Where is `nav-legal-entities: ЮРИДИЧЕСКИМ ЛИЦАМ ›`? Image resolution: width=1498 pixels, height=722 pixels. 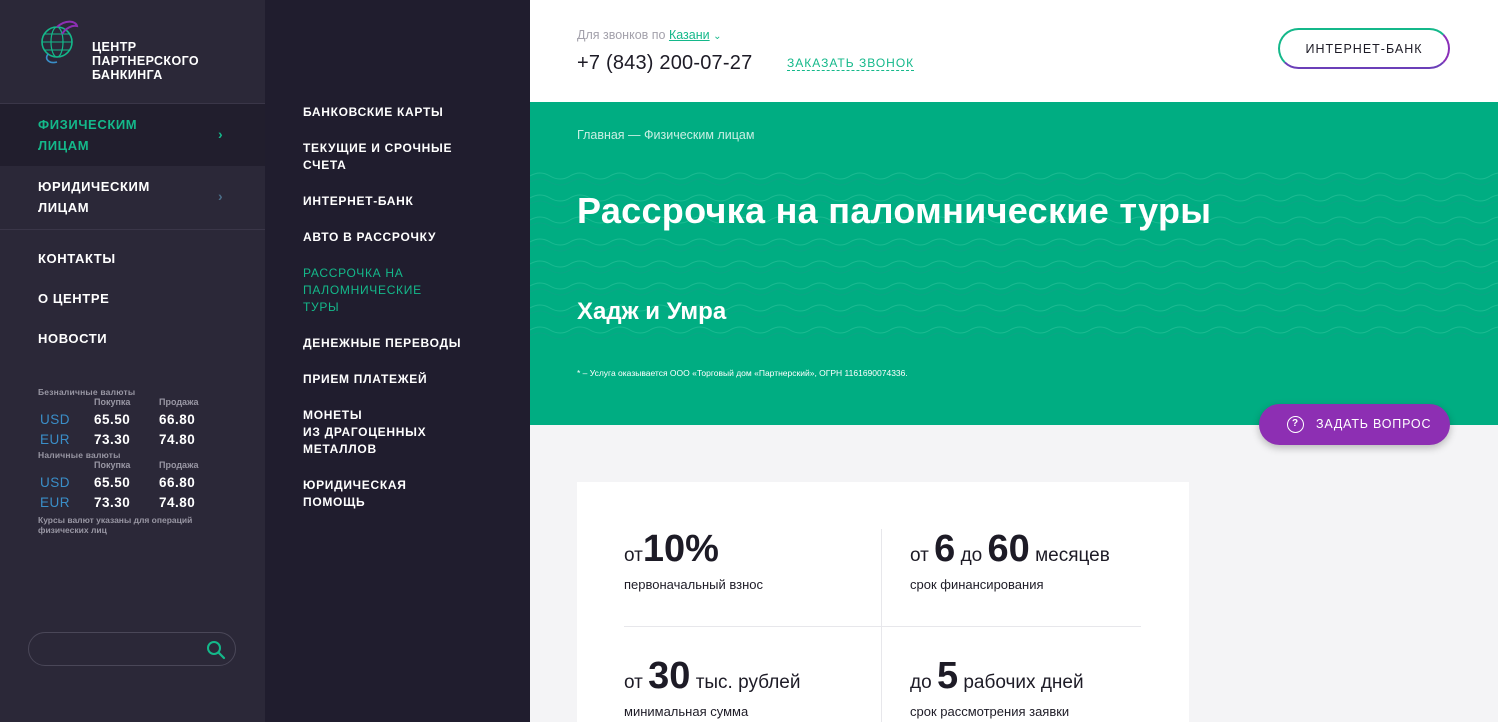 nav-legal-entities: ЮРИДИЧЕСКИМ ЛИЦАМ › is located at coordinates (132, 197).